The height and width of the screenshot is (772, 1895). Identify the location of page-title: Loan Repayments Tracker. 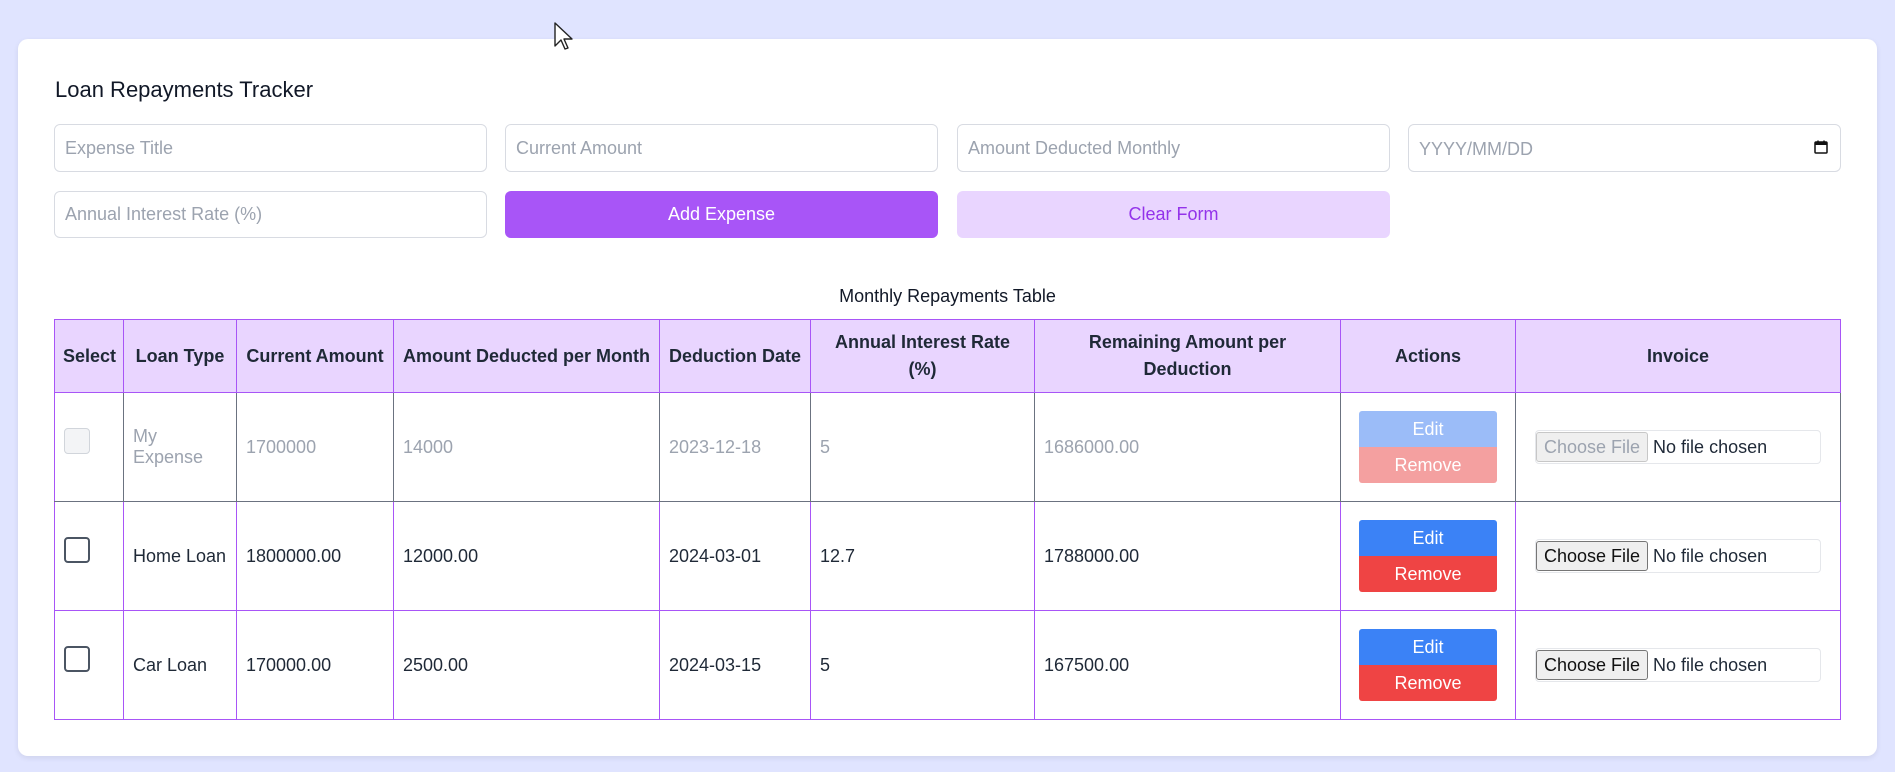
(184, 89).